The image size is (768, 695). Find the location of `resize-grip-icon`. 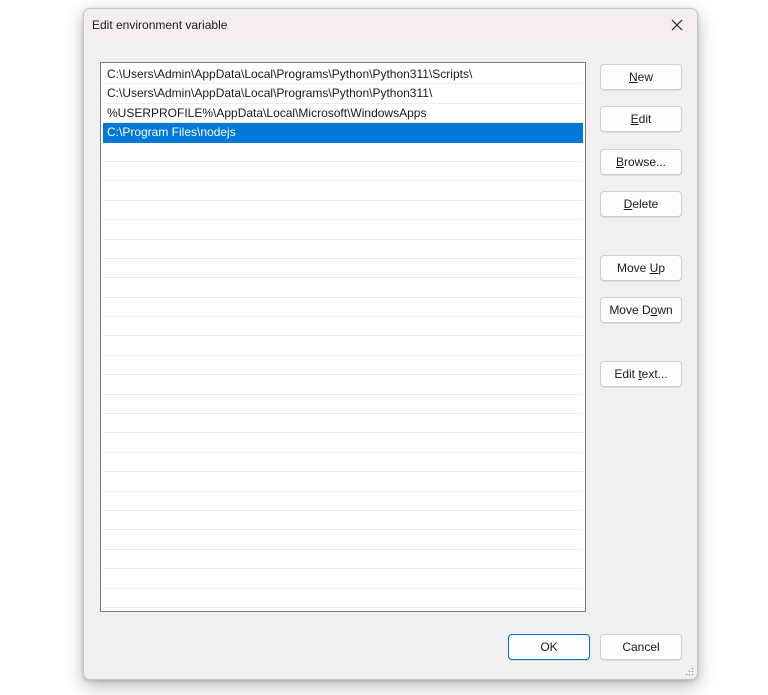

resize-grip-icon is located at coordinates (689, 671).